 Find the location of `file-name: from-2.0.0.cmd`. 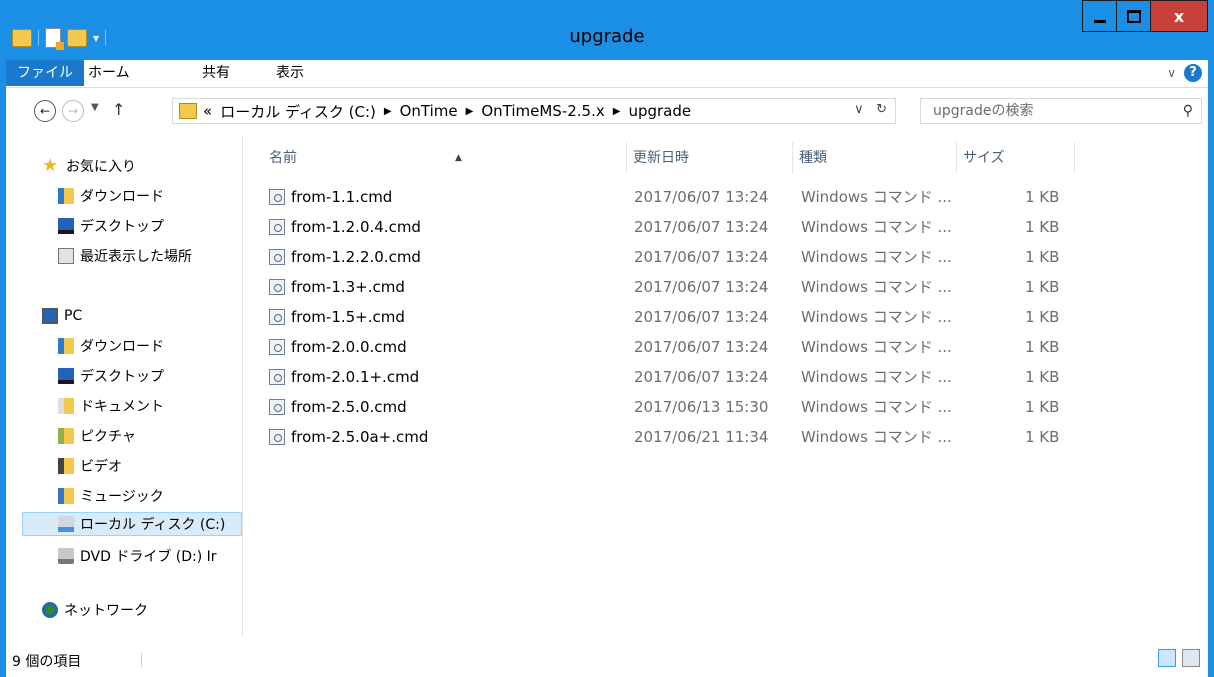

file-name: from-2.0.0.cmd is located at coordinates (338, 347).